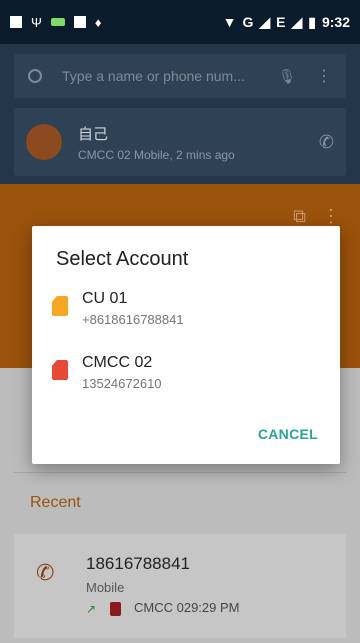  What do you see at coordinates (297, 21) in the screenshot?
I see `signal-icon-2: ◢` at bounding box center [297, 21].